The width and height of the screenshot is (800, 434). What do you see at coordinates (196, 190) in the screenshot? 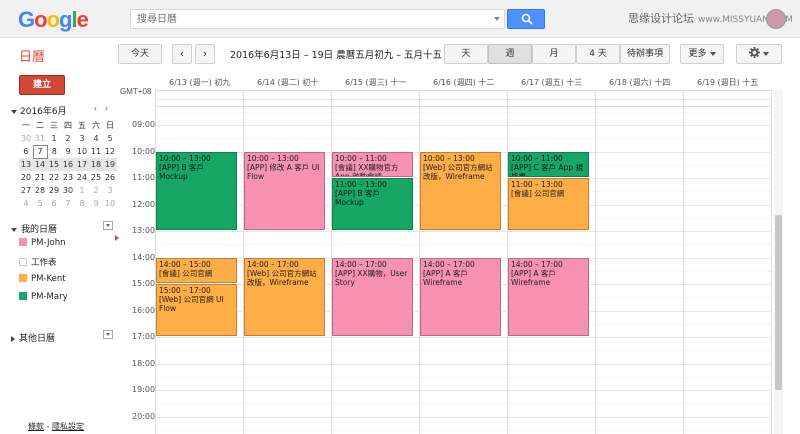
I see `calendar-event: 10:00 – 13:00 [APP] B 客戶 Mockup` at bounding box center [196, 190].